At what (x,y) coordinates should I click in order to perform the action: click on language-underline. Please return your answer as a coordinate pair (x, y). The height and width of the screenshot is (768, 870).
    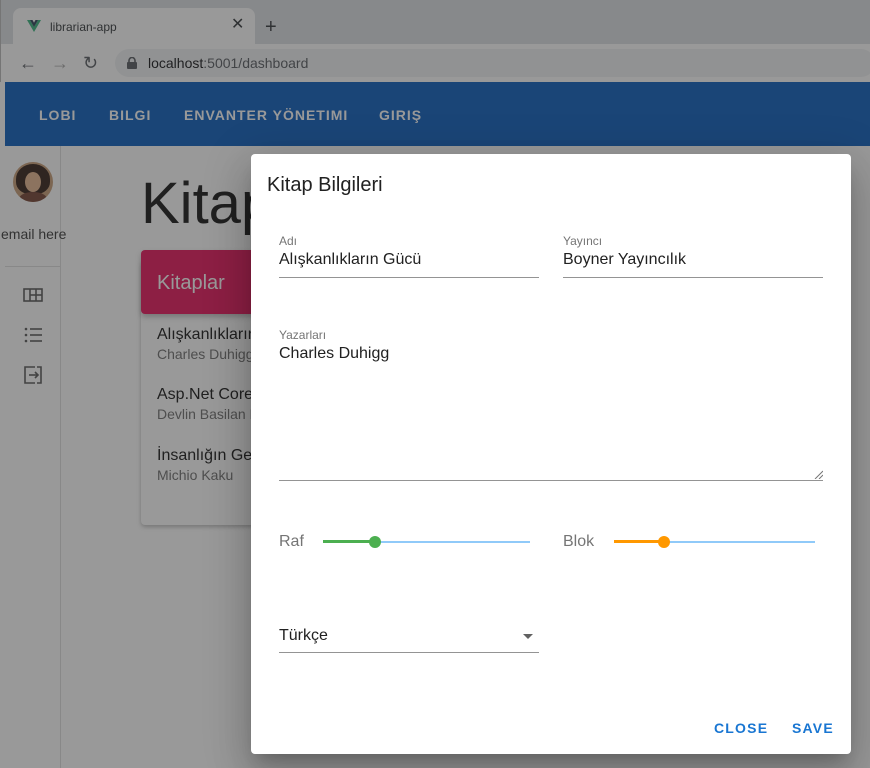
    Looking at the image, I should click on (409, 652).